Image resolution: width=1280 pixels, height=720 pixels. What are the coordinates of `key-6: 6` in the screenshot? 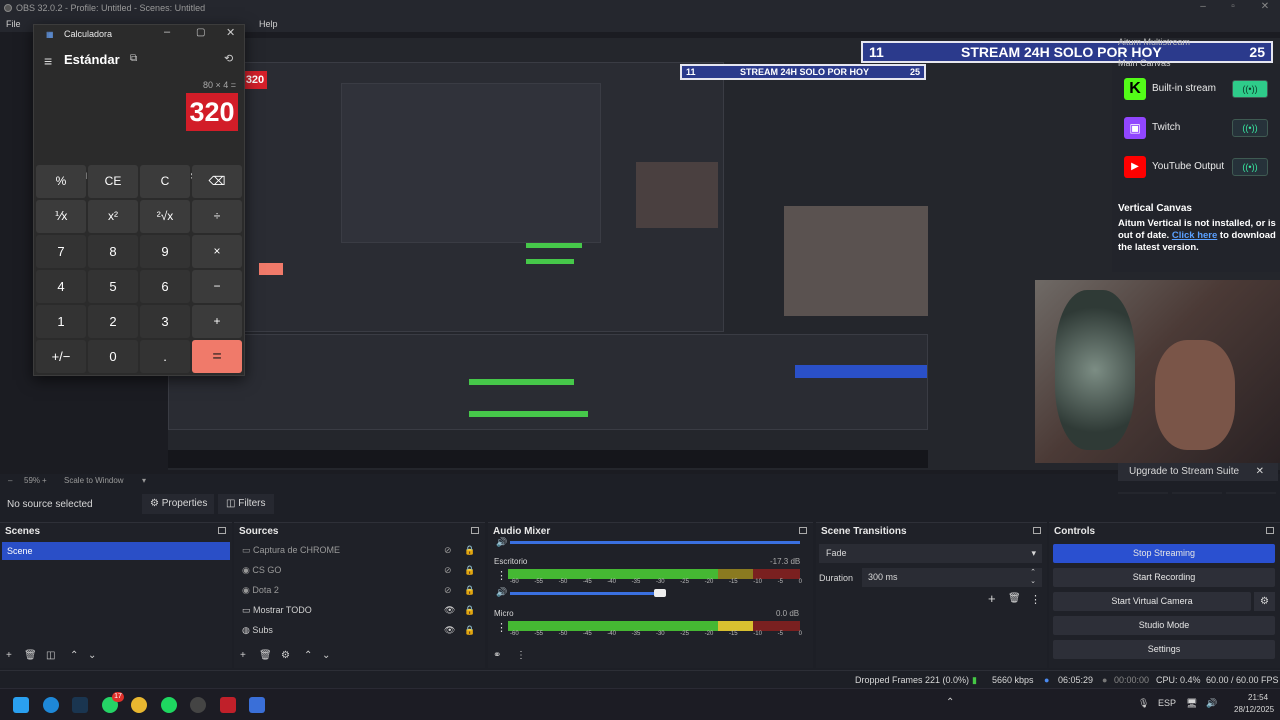 It's located at (165, 286).